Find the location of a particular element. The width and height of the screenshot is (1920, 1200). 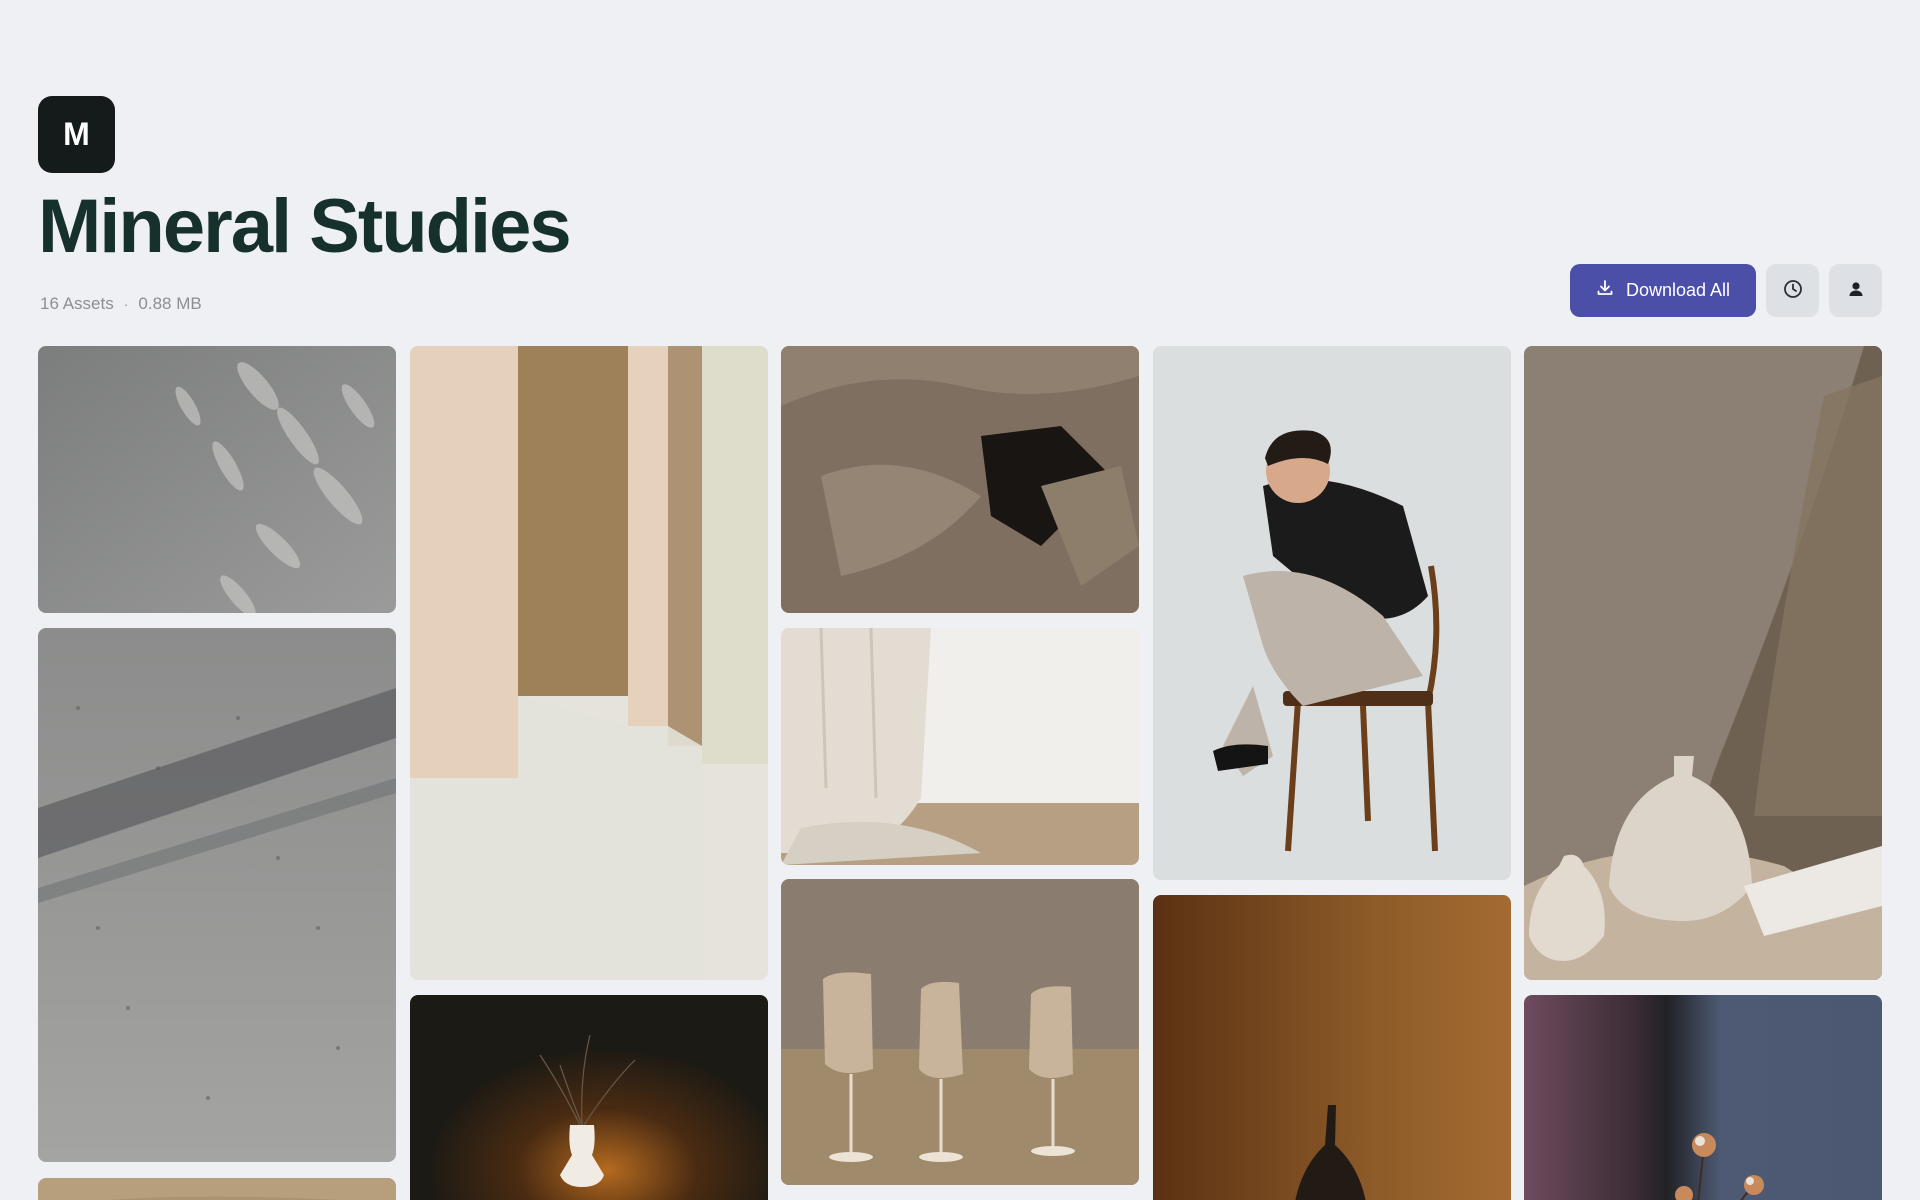

asset-image-concrete-wall-shadow is located at coordinates (217, 895).